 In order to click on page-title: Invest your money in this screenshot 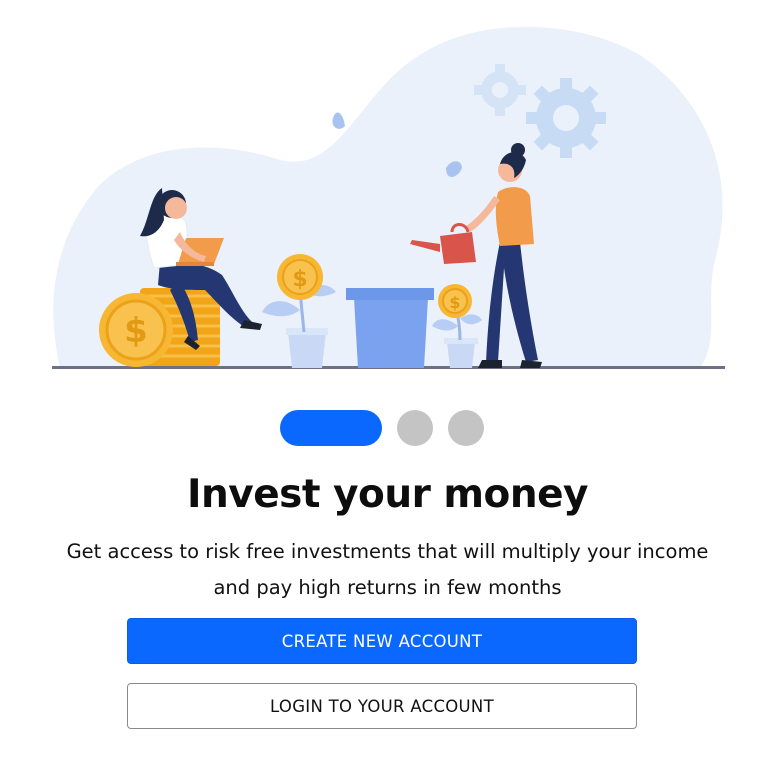, I will do `click(387, 494)`.